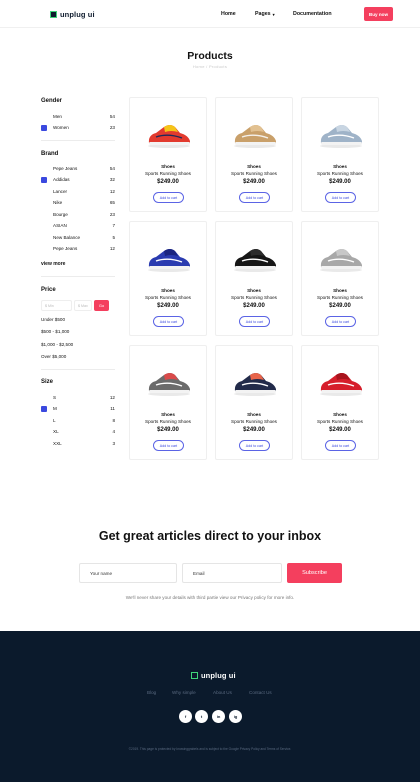 The height and width of the screenshot is (782, 420). Describe the element at coordinates (55, 331) in the screenshot. I see `price-option: $500 - $1,000` at that location.